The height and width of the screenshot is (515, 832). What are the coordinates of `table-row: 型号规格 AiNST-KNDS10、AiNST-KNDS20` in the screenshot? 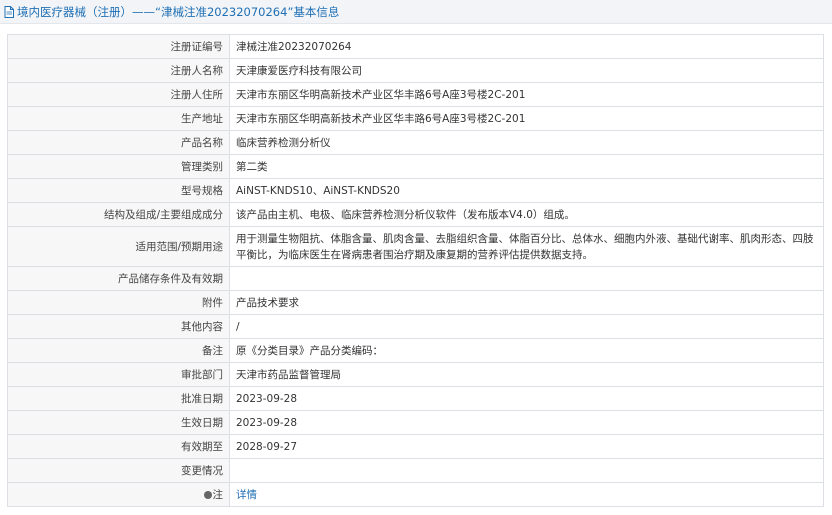 It's located at (415, 190).